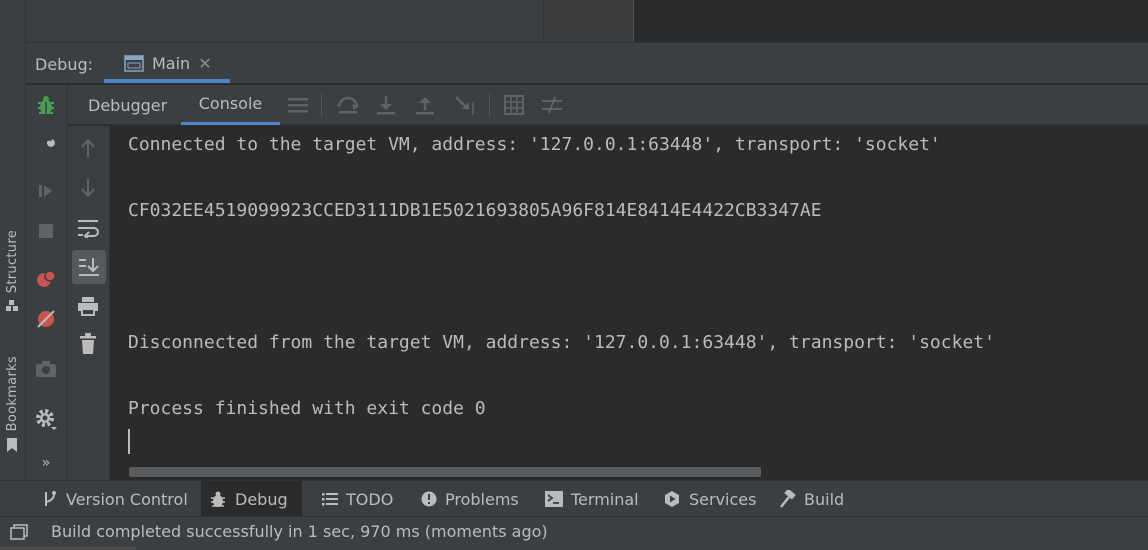  I want to click on trace-icon, so click(552, 105).